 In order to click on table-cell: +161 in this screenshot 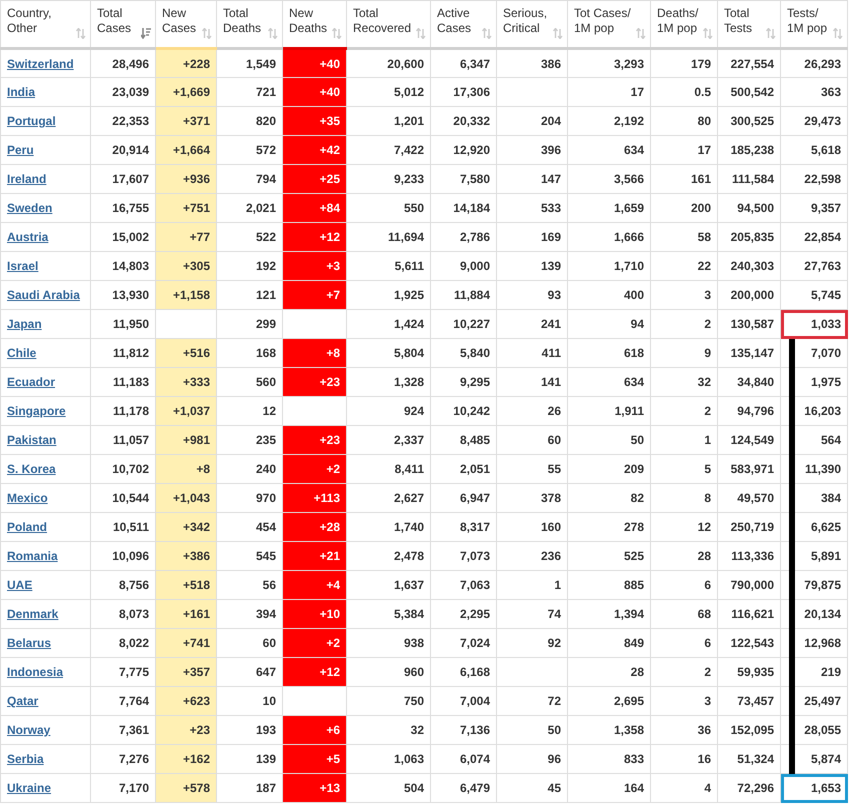, I will do `click(186, 614)`.